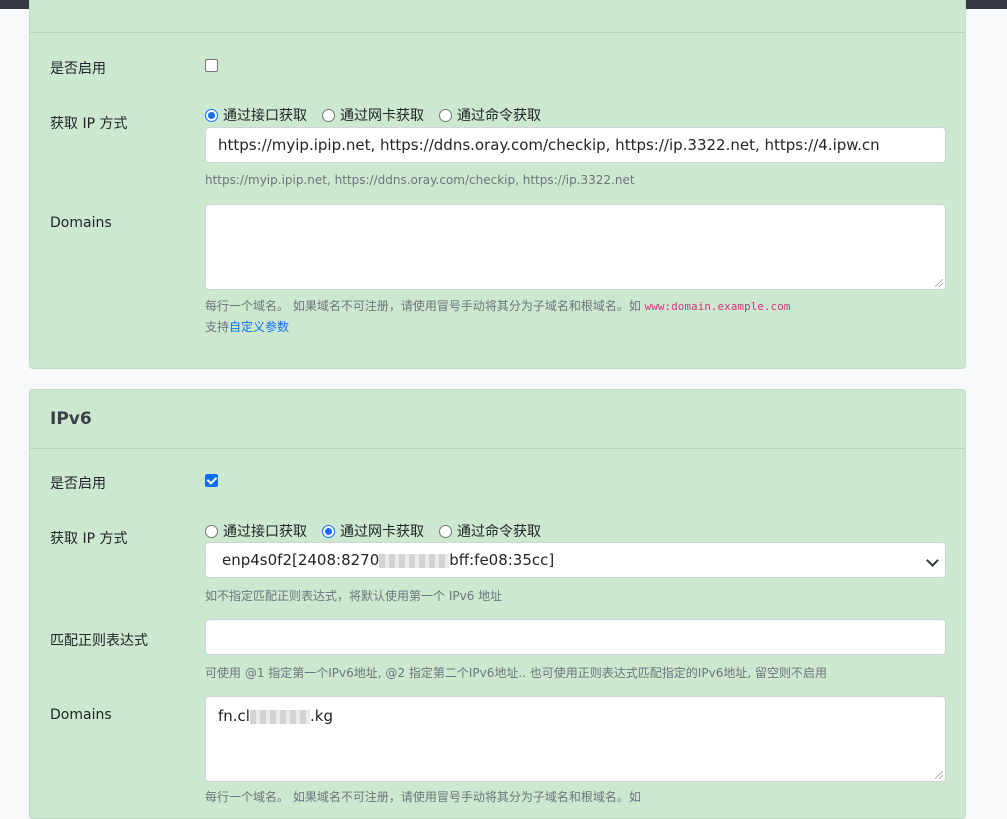 The image size is (1007, 819). Describe the element at coordinates (256, 115) in the screenshot. I see `ipv4-method-api: 通过接口获取` at that location.